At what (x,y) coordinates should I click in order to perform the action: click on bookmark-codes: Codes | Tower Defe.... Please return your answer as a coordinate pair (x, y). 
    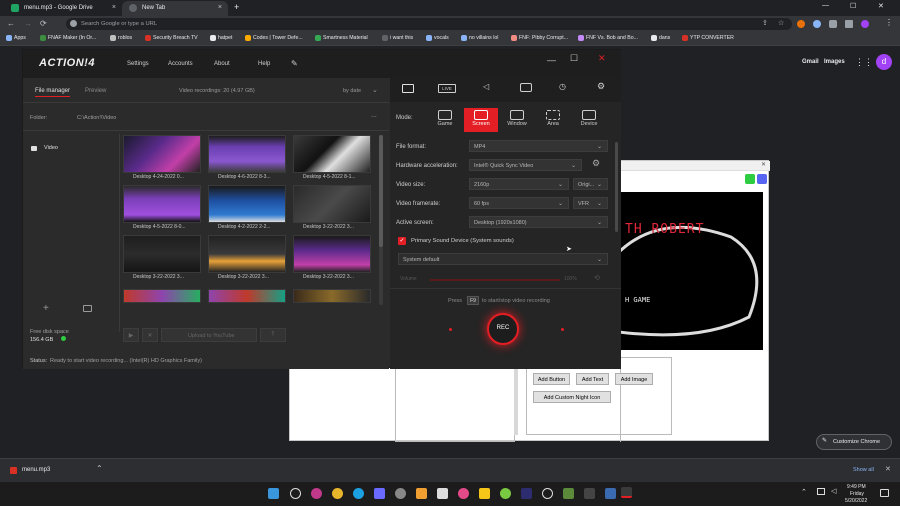
    Looking at the image, I should click on (274, 38).